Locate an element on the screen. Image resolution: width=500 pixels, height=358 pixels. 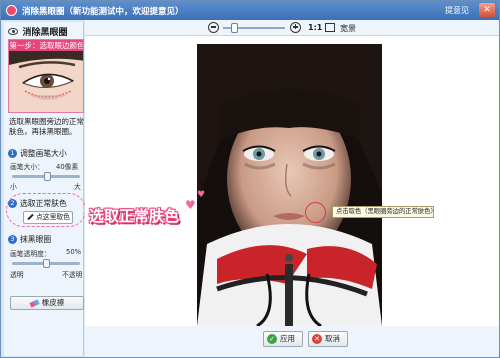
tutorial-annotation: 选取正常肤色 is located at coordinates (134, 216).